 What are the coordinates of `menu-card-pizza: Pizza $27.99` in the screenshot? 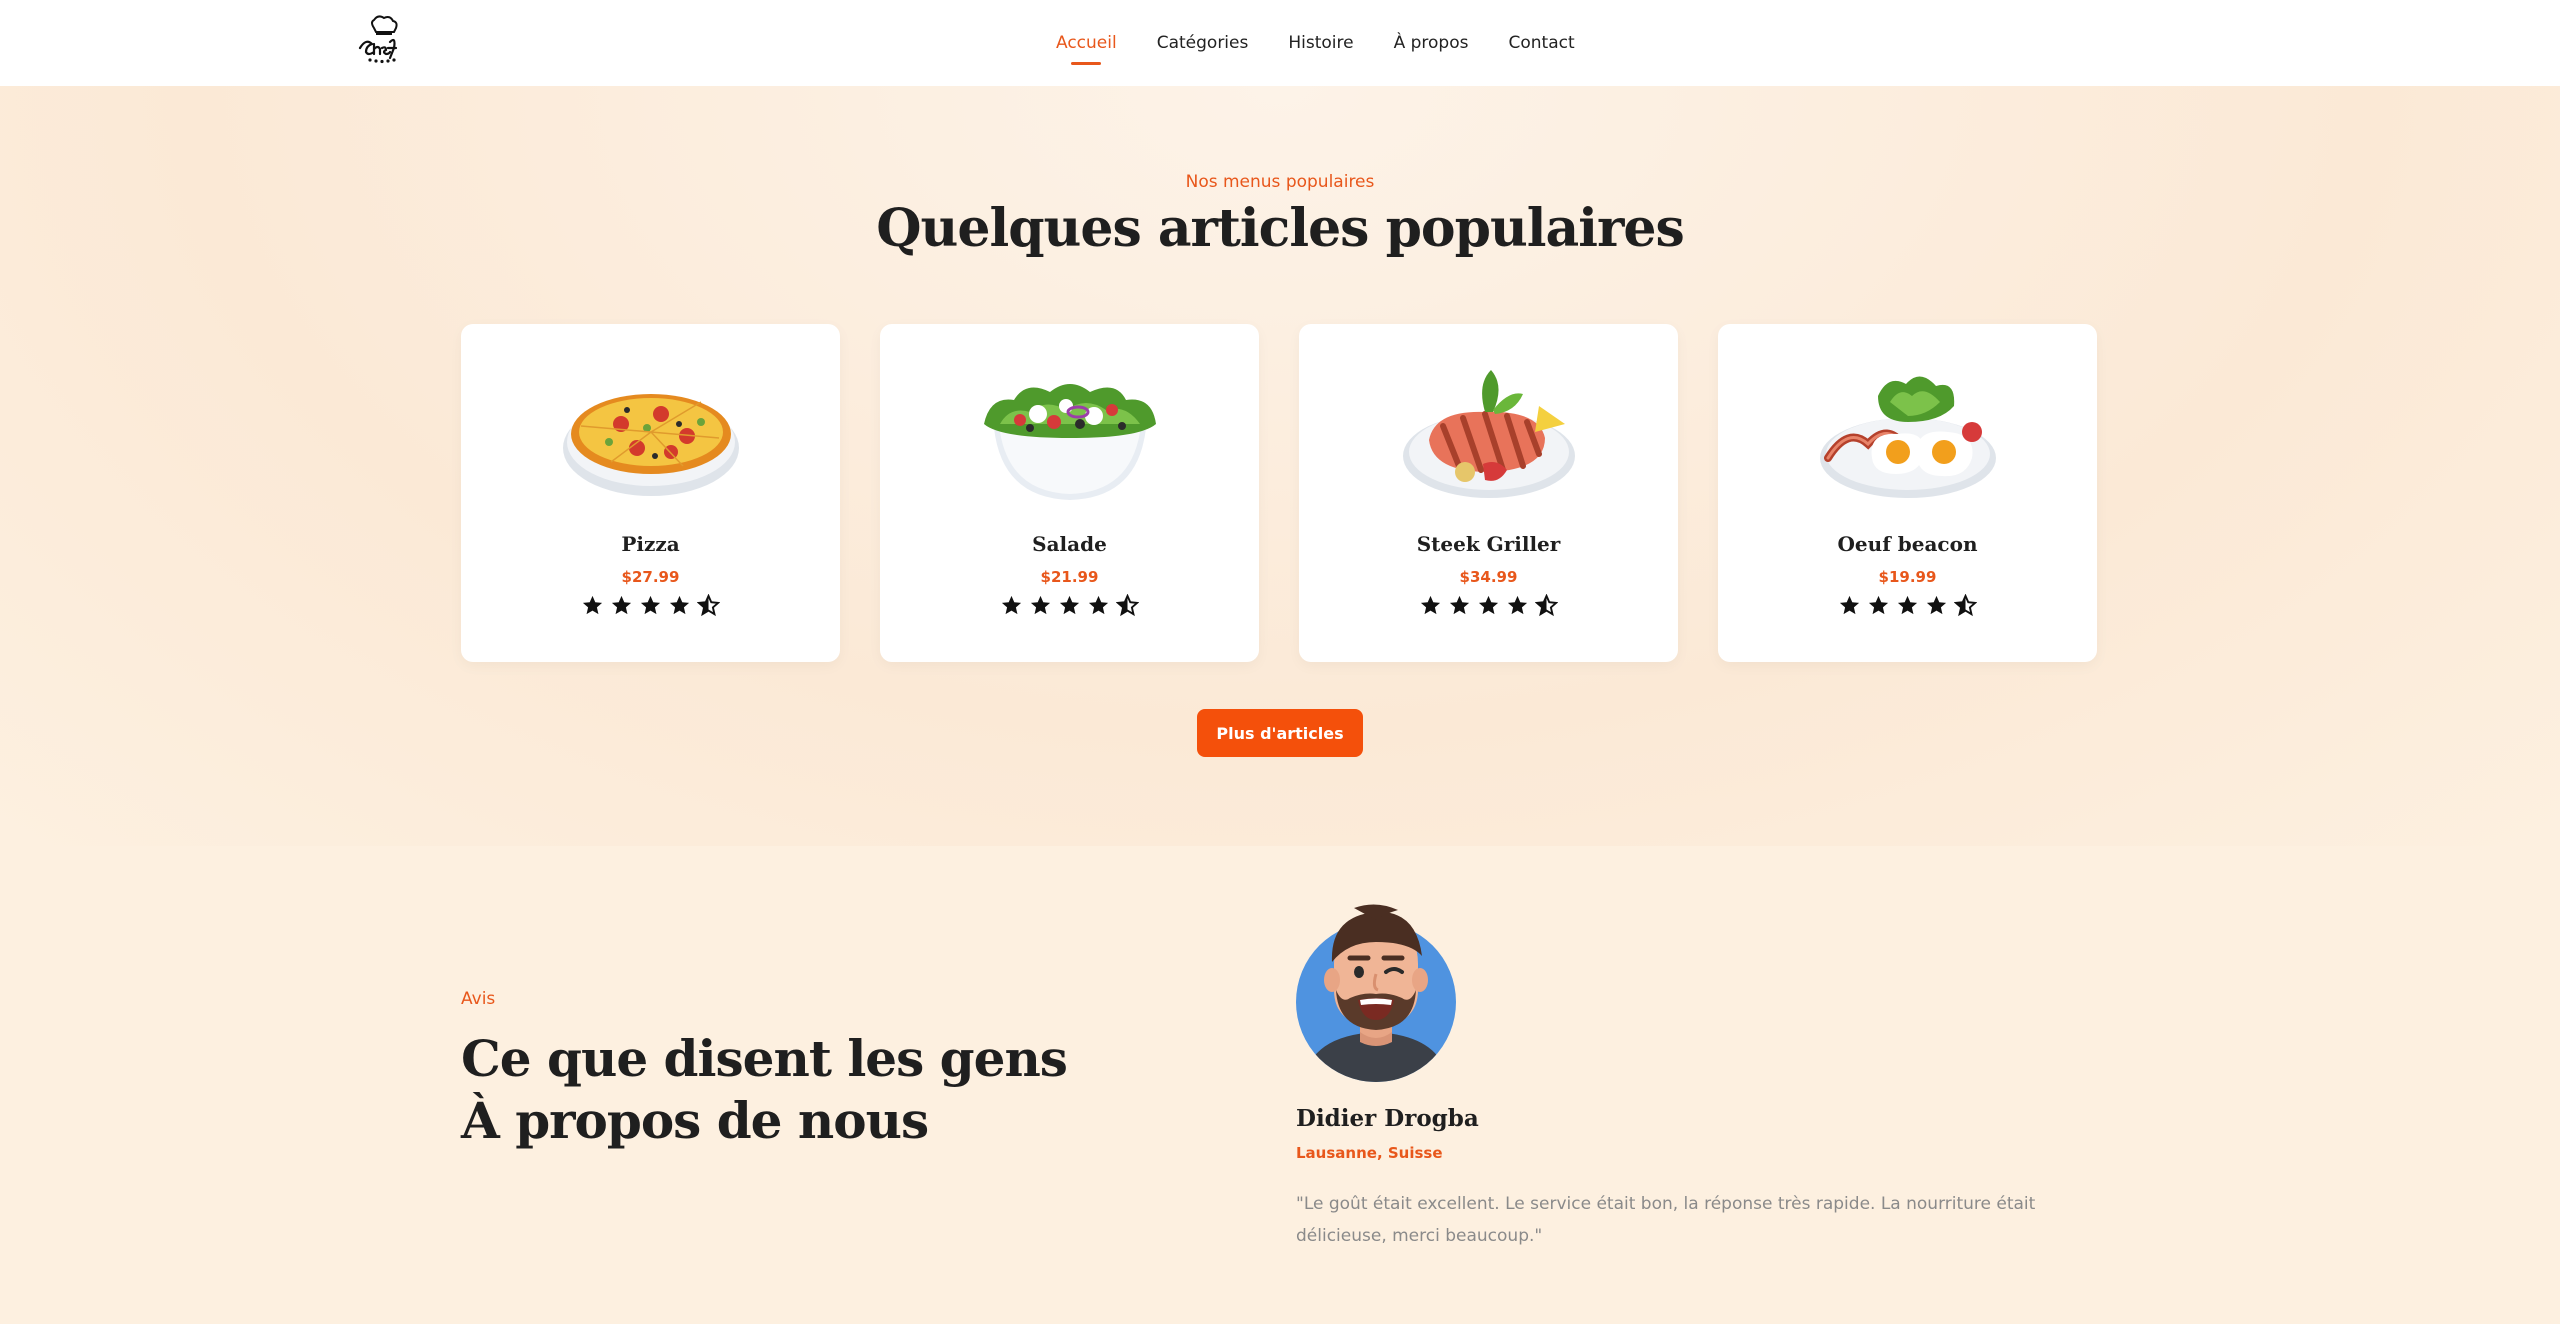 It's located at (650, 493).